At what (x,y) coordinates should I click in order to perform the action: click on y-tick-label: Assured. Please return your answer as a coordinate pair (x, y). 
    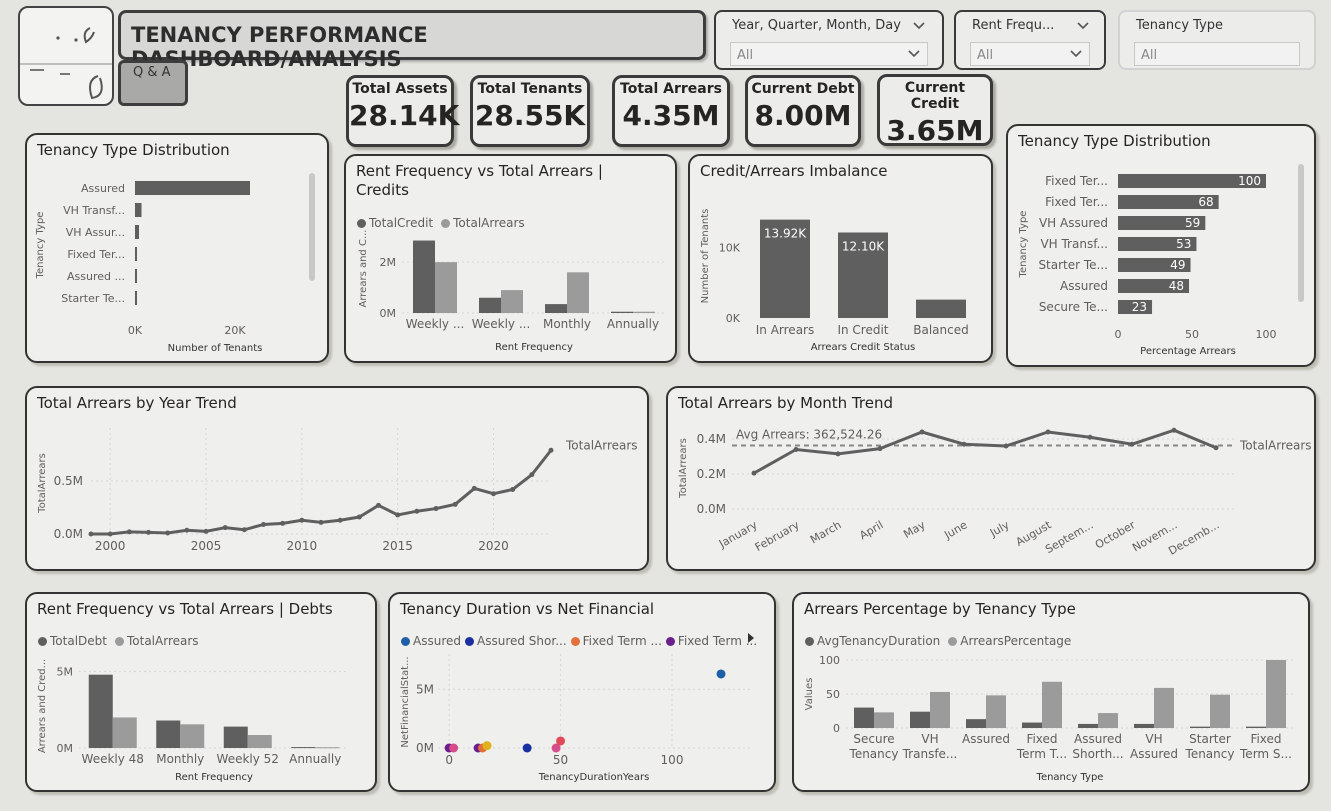
    Looking at the image, I should click on (1084, 286).